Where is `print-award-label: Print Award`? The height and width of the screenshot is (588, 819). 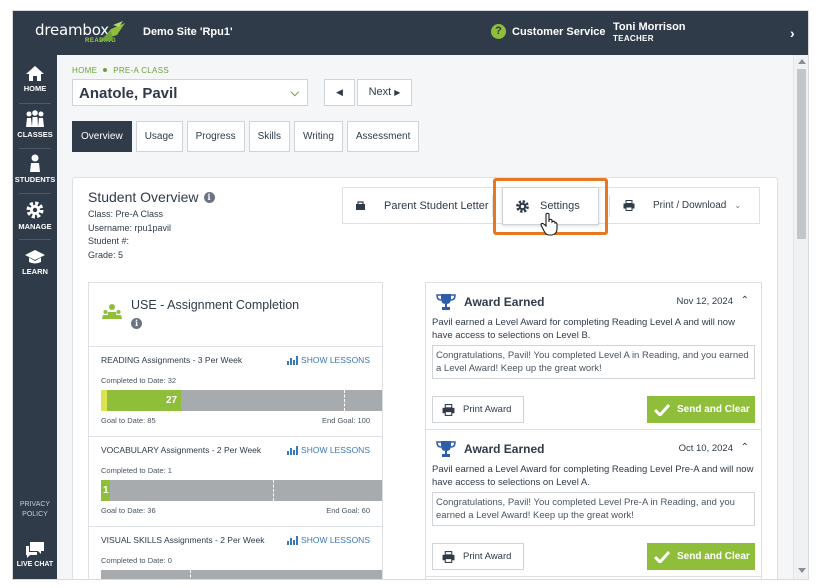 print-award-label: Print Award is located at coordinates (487, 556).